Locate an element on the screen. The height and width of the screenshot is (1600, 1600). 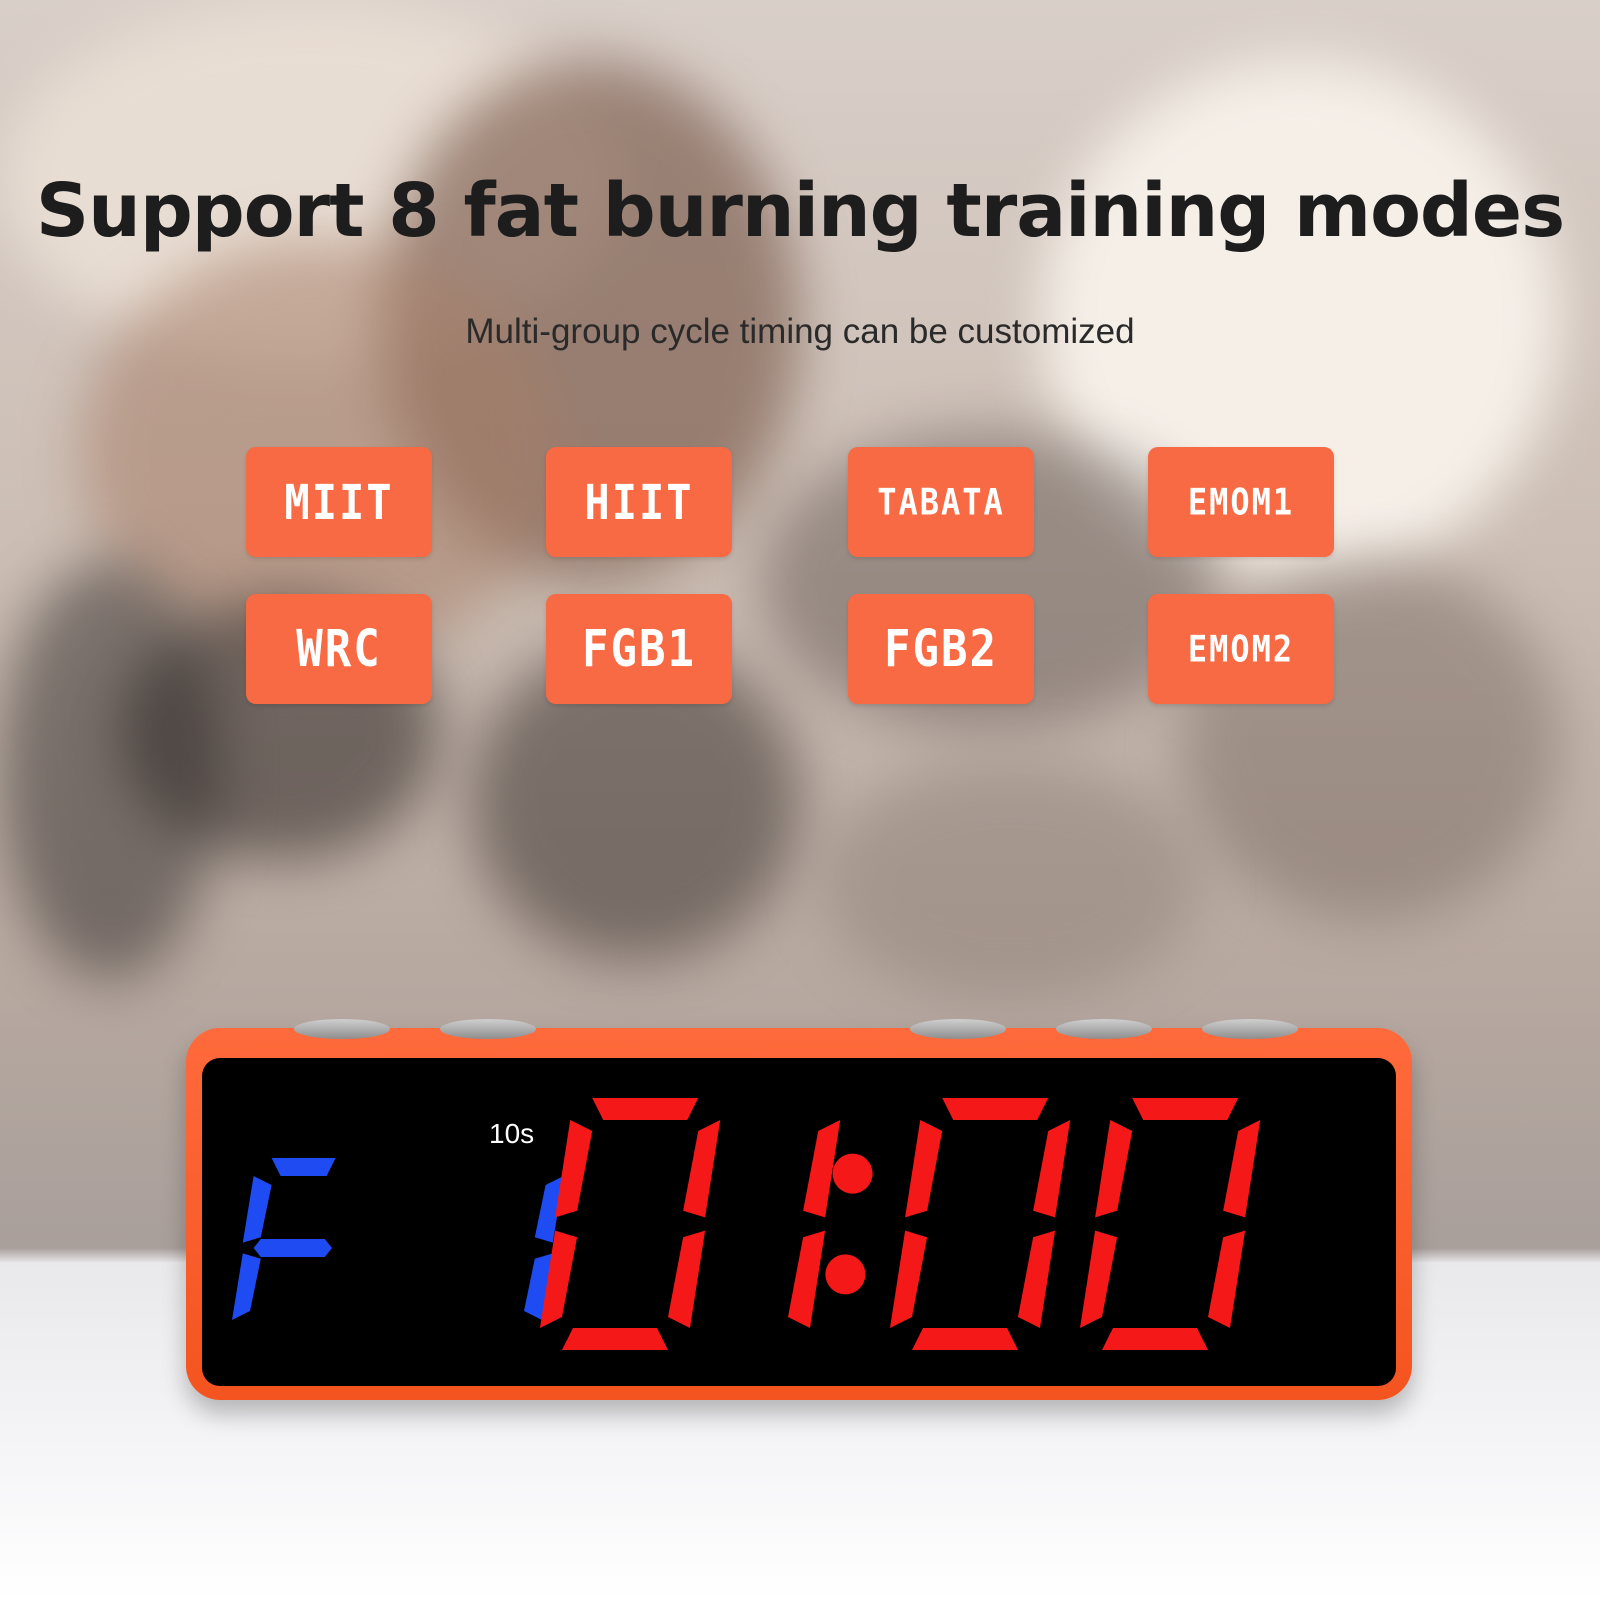
mode-label: TABATA is located at coordinates (941, 502).